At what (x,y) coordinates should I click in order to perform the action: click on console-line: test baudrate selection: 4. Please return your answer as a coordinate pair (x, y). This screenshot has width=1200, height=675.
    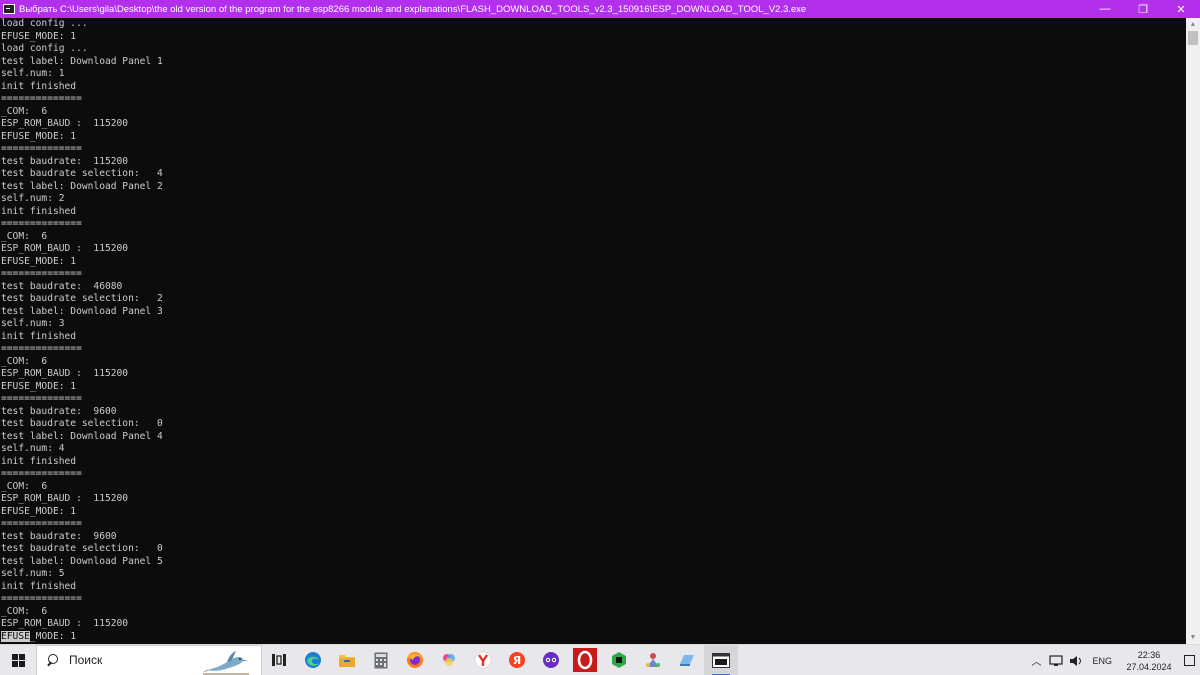
    Looking at the image, I should click on (82, 173).